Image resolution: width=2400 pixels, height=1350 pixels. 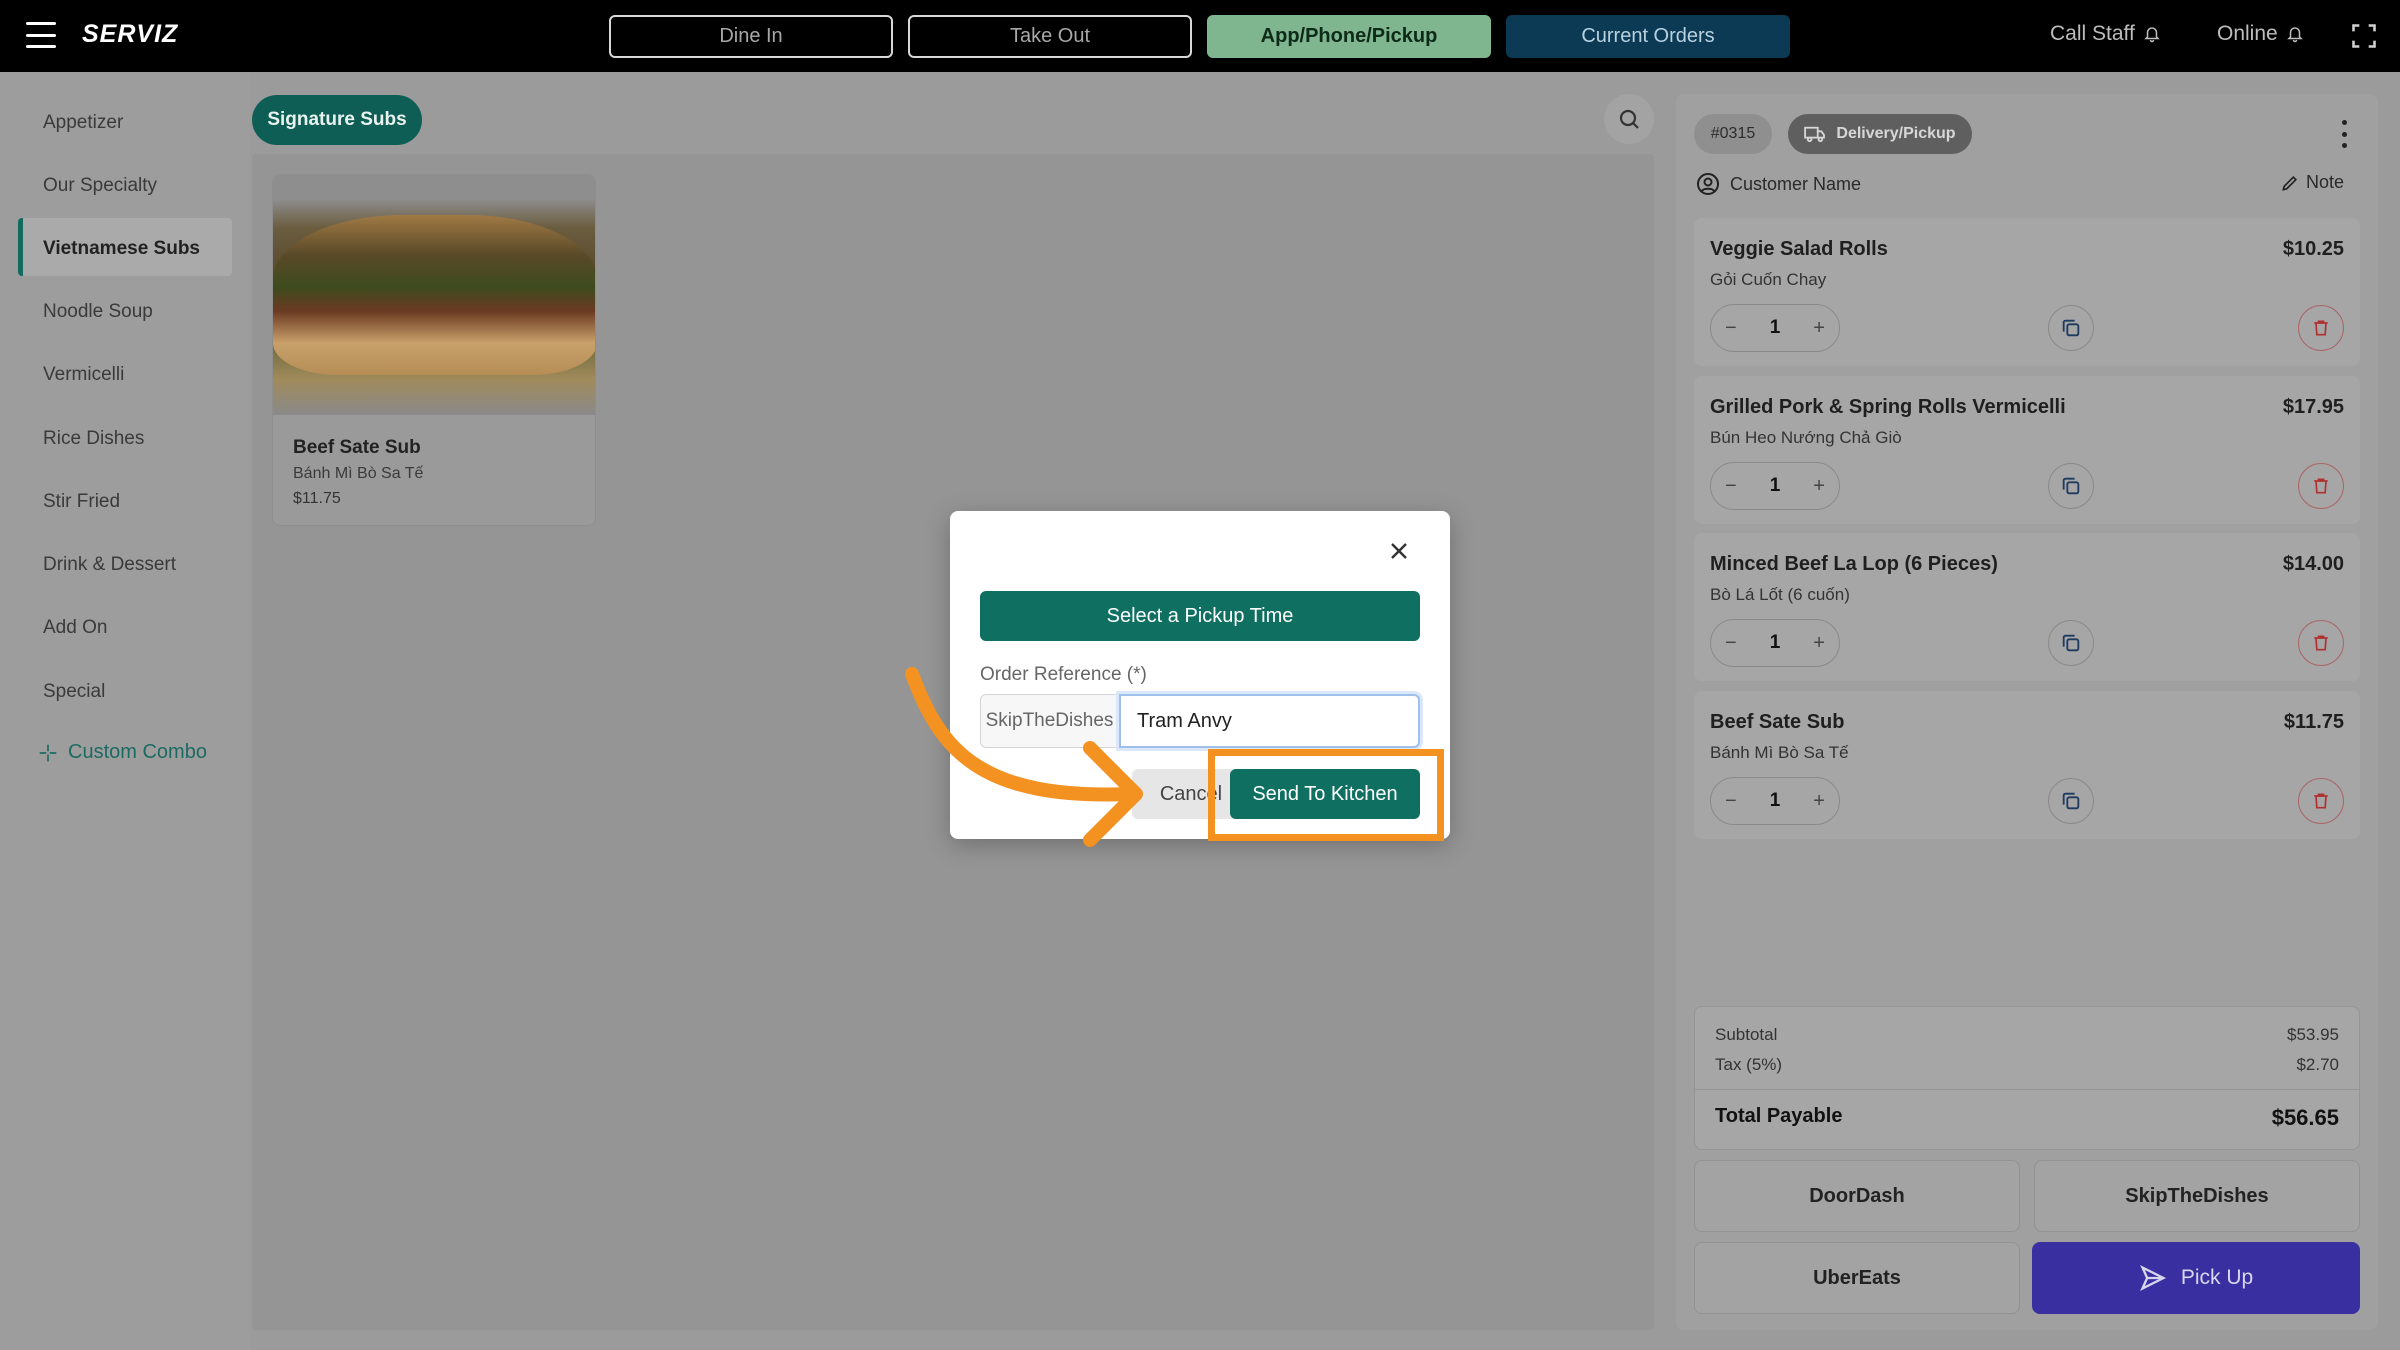 I want to click on sidebar-item-add-on: Add On, so click(x=75, y=628).